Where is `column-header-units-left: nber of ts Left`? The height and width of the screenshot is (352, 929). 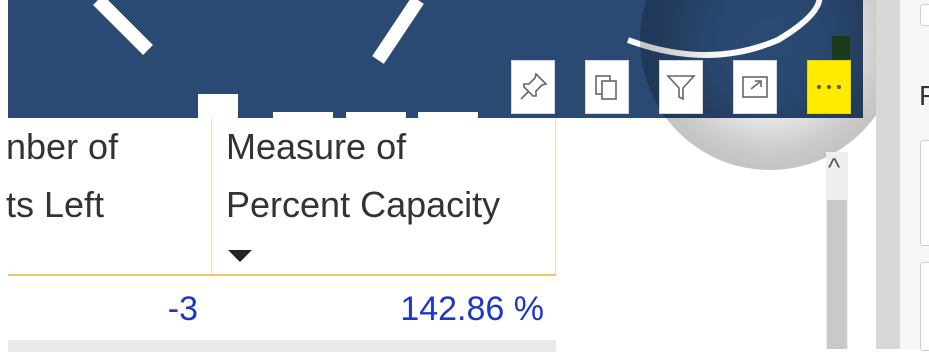
column-header-units-left: nber of ts Left is located at coordinates (106, 197).